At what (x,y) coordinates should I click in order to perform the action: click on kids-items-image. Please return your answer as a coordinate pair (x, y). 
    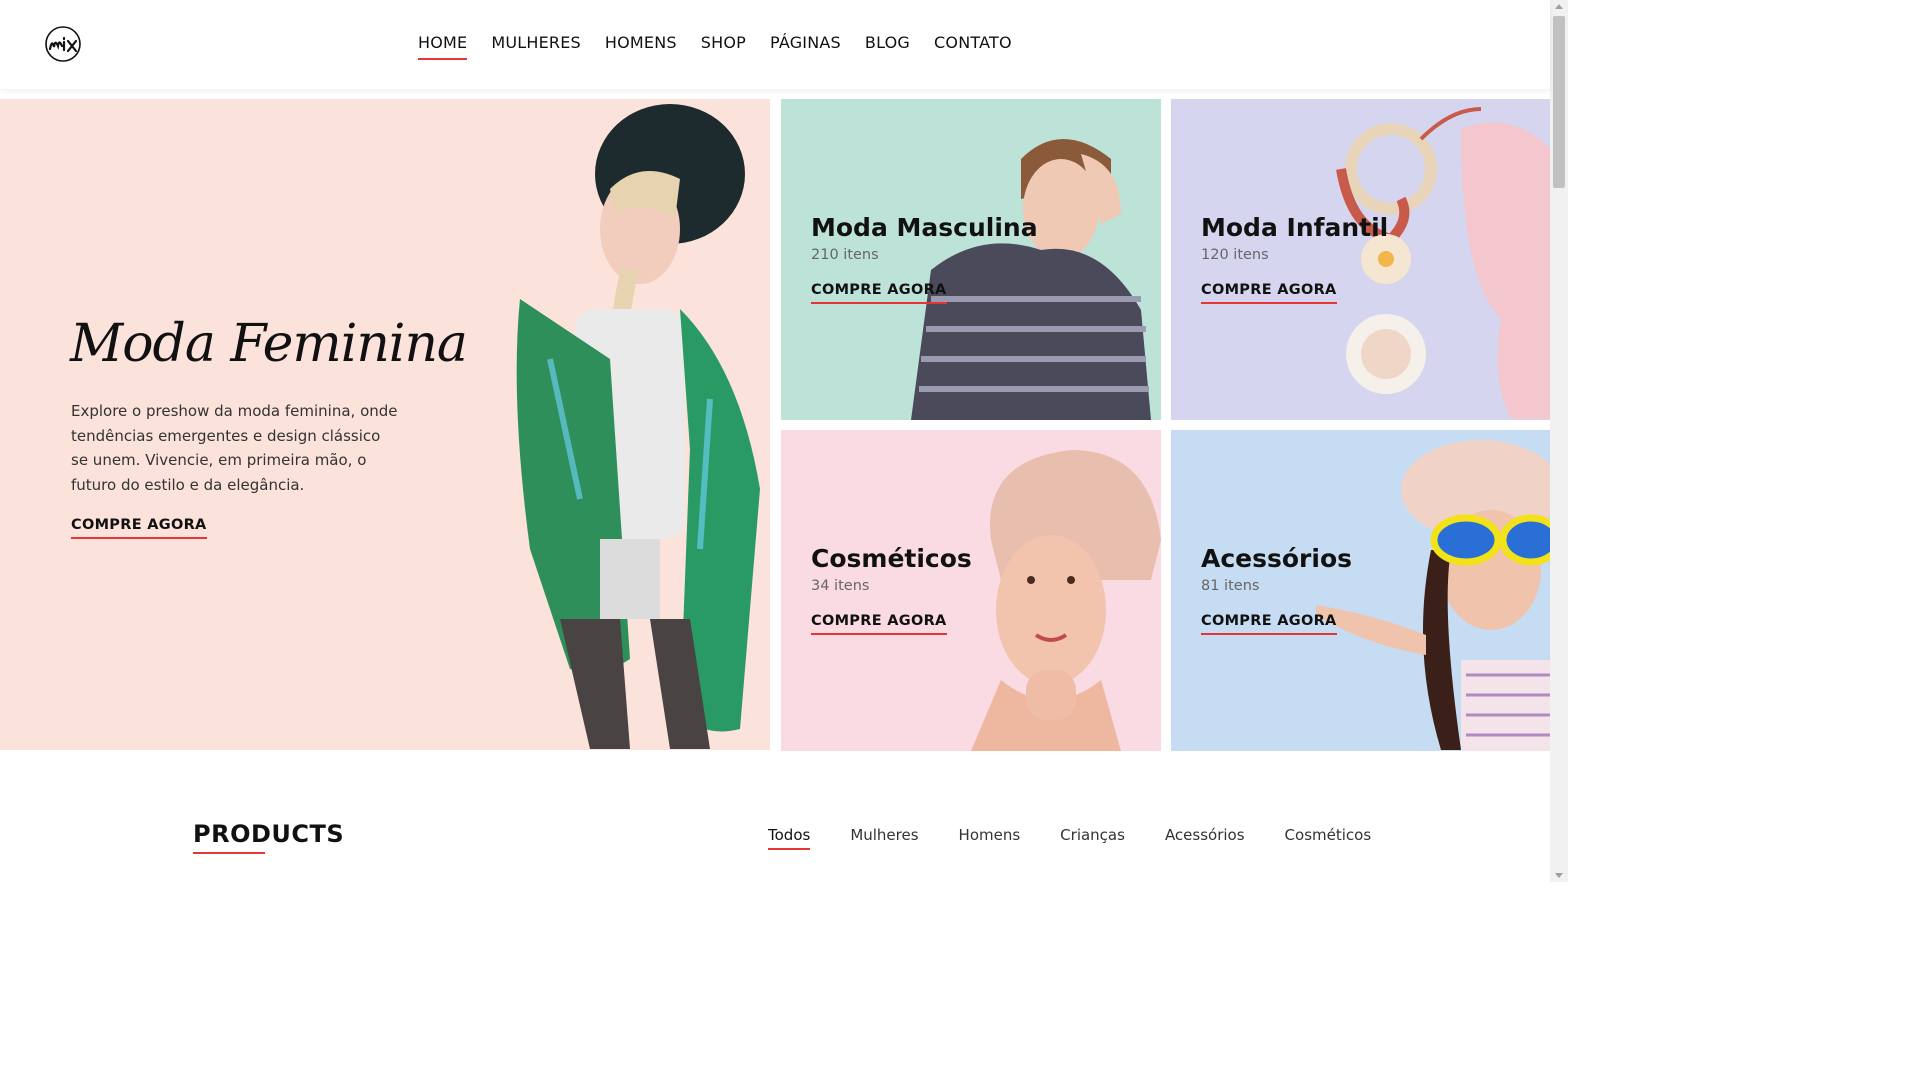
    Looking at the image, I should click on (1443, 263).